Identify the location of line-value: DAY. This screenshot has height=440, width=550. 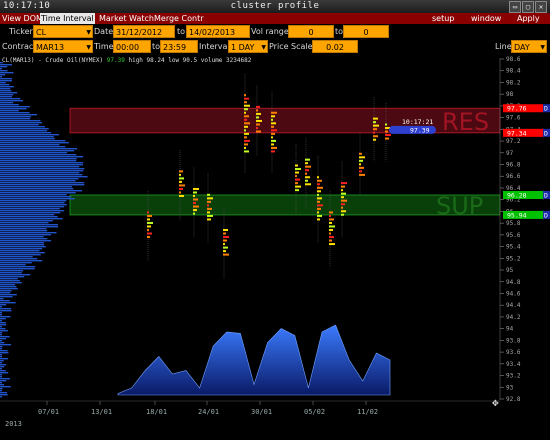
(522, 47).